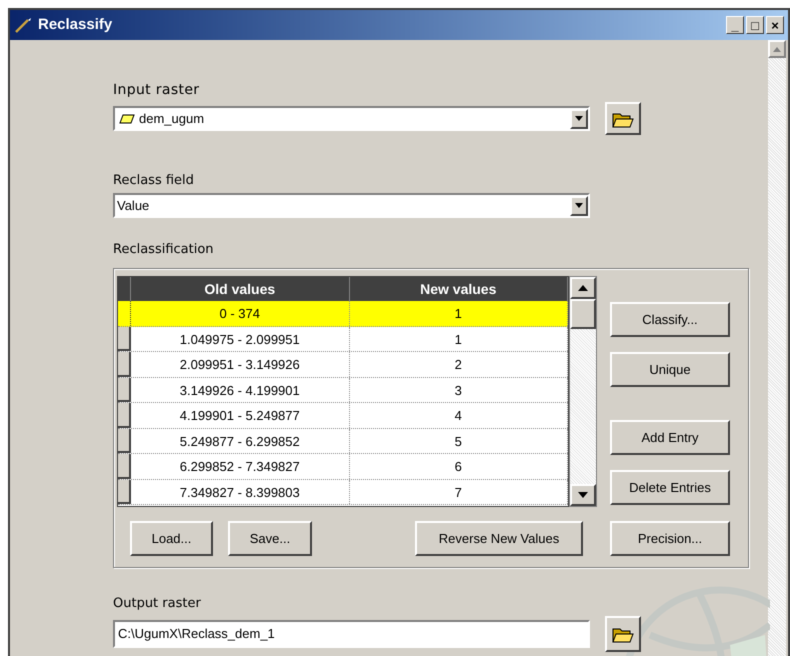 Image resolution: width=790 pixels, height=656 pixels. What do you see at coordinates (24, 25) in the screenshot?
I see `wand-icon` at bounding box center [24, 25].